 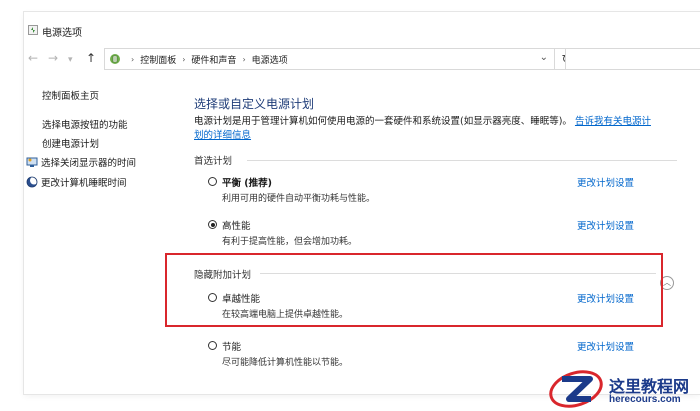 What do you see at coordinates (89, 163) in the screenshot?
I see `sidebar-item-label: 选择关闭显示器的时间` at bounding box center [89, 163].